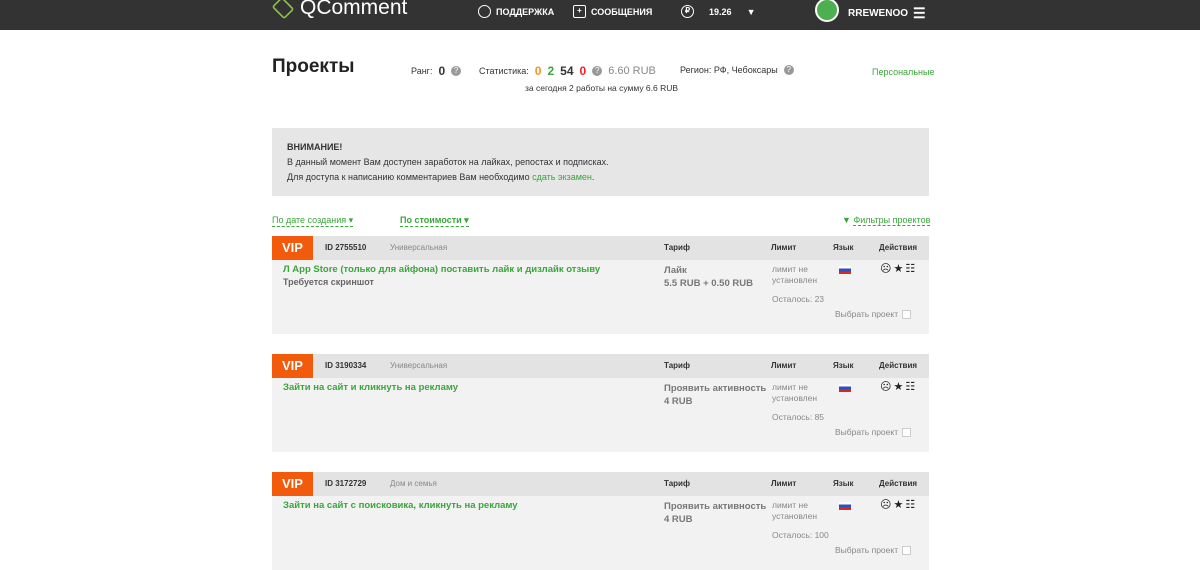 Image resolution: width=1200 pixels, height=570 pixels. I want to click on filters-label: Фильтры проектов, so click(892, 220).